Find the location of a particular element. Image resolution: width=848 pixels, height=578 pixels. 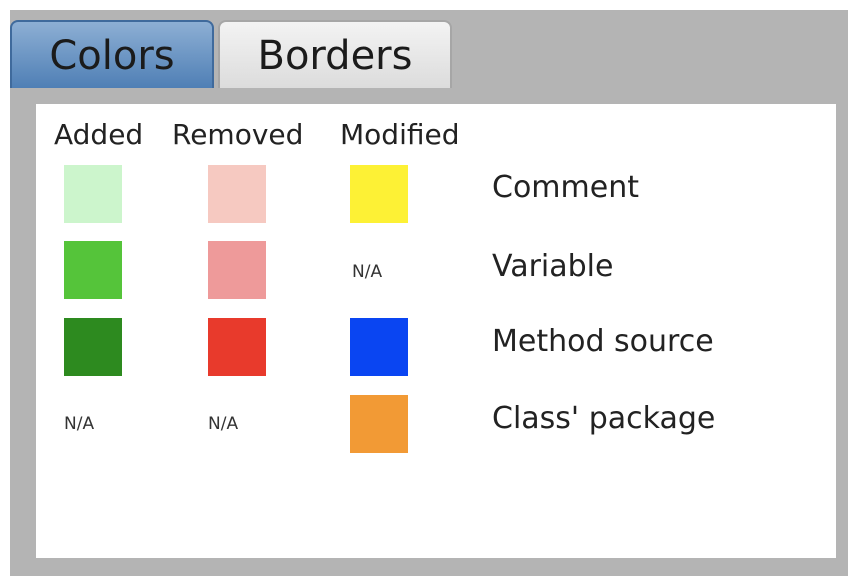

column-header-removed: Removed is located at coordinates (238, 134).